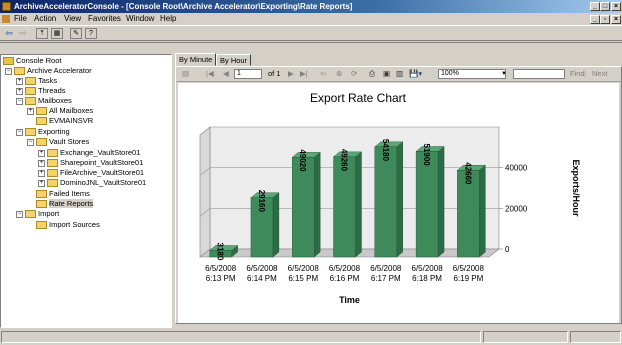  Describe the element at coordinates (345, 278) in the screenshot. I see `x-tick-label-time: 6:16 PM` at that location.